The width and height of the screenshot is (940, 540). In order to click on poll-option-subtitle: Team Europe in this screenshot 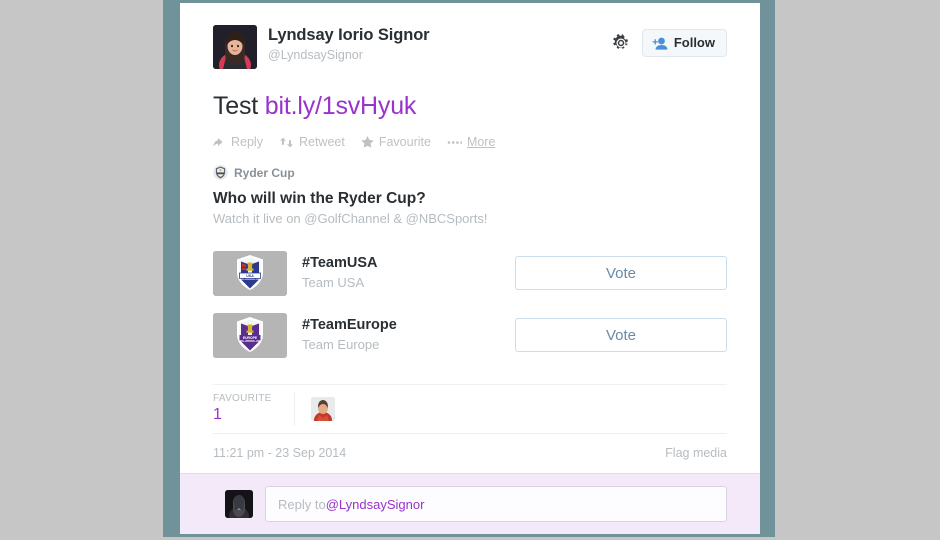, I will do `click(341, 344)`.